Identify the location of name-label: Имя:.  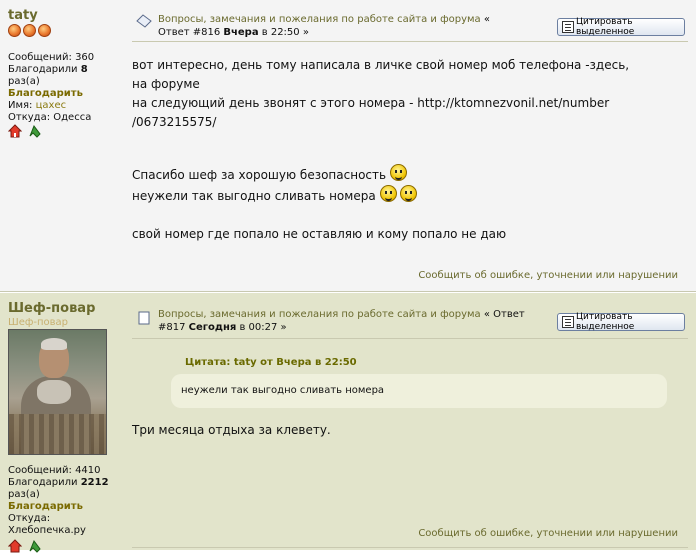
(20, 105).